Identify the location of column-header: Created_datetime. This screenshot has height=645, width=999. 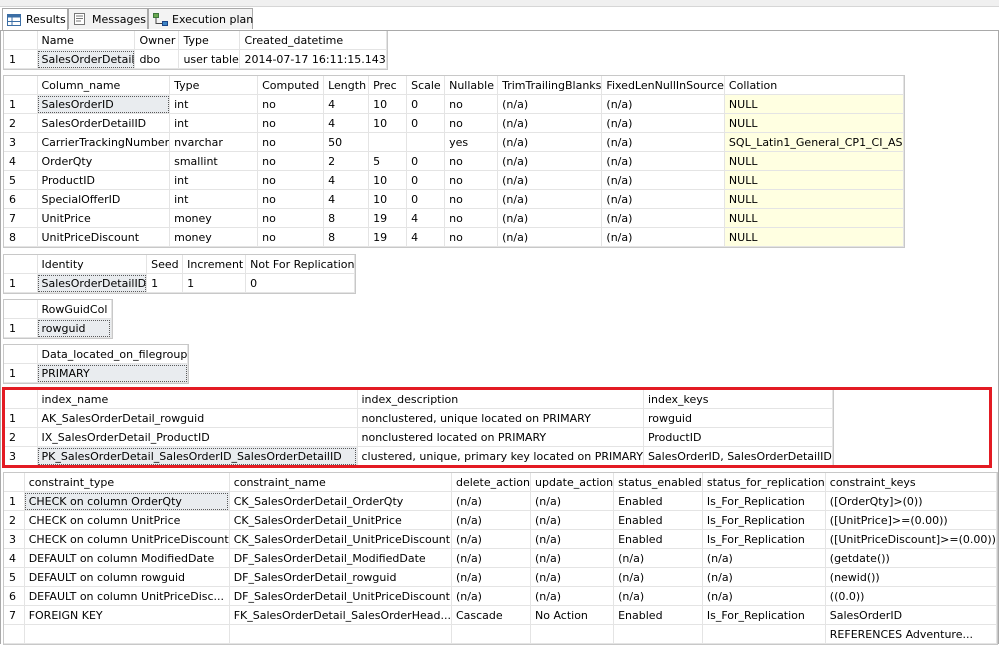
(313, 40).